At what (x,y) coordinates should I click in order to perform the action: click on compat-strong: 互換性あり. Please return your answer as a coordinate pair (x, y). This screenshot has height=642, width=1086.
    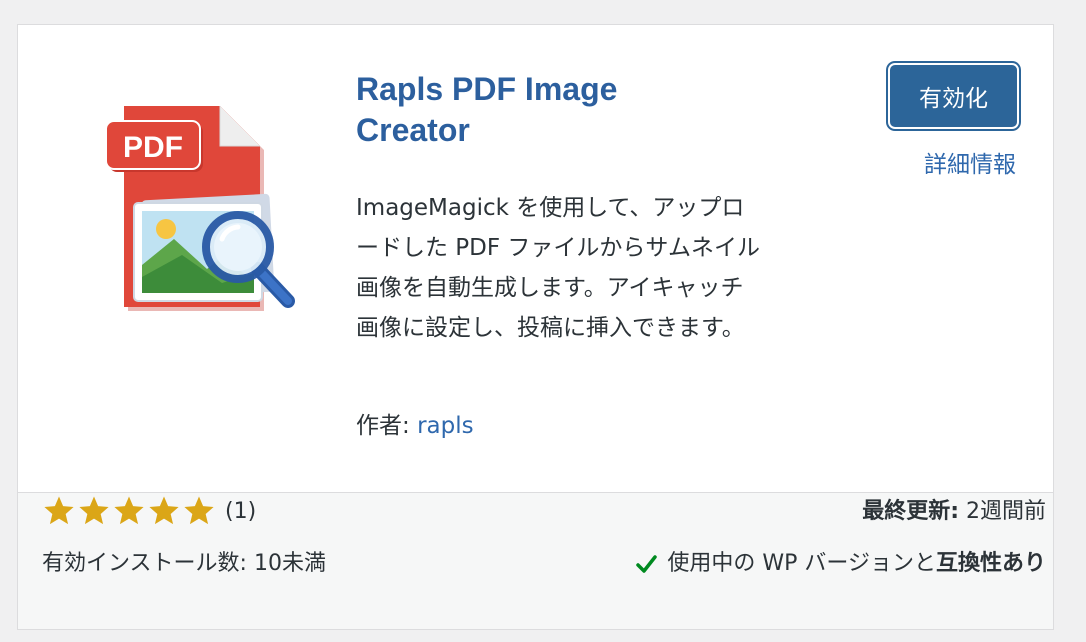
    Looking at the image, I should click on (990, 563).